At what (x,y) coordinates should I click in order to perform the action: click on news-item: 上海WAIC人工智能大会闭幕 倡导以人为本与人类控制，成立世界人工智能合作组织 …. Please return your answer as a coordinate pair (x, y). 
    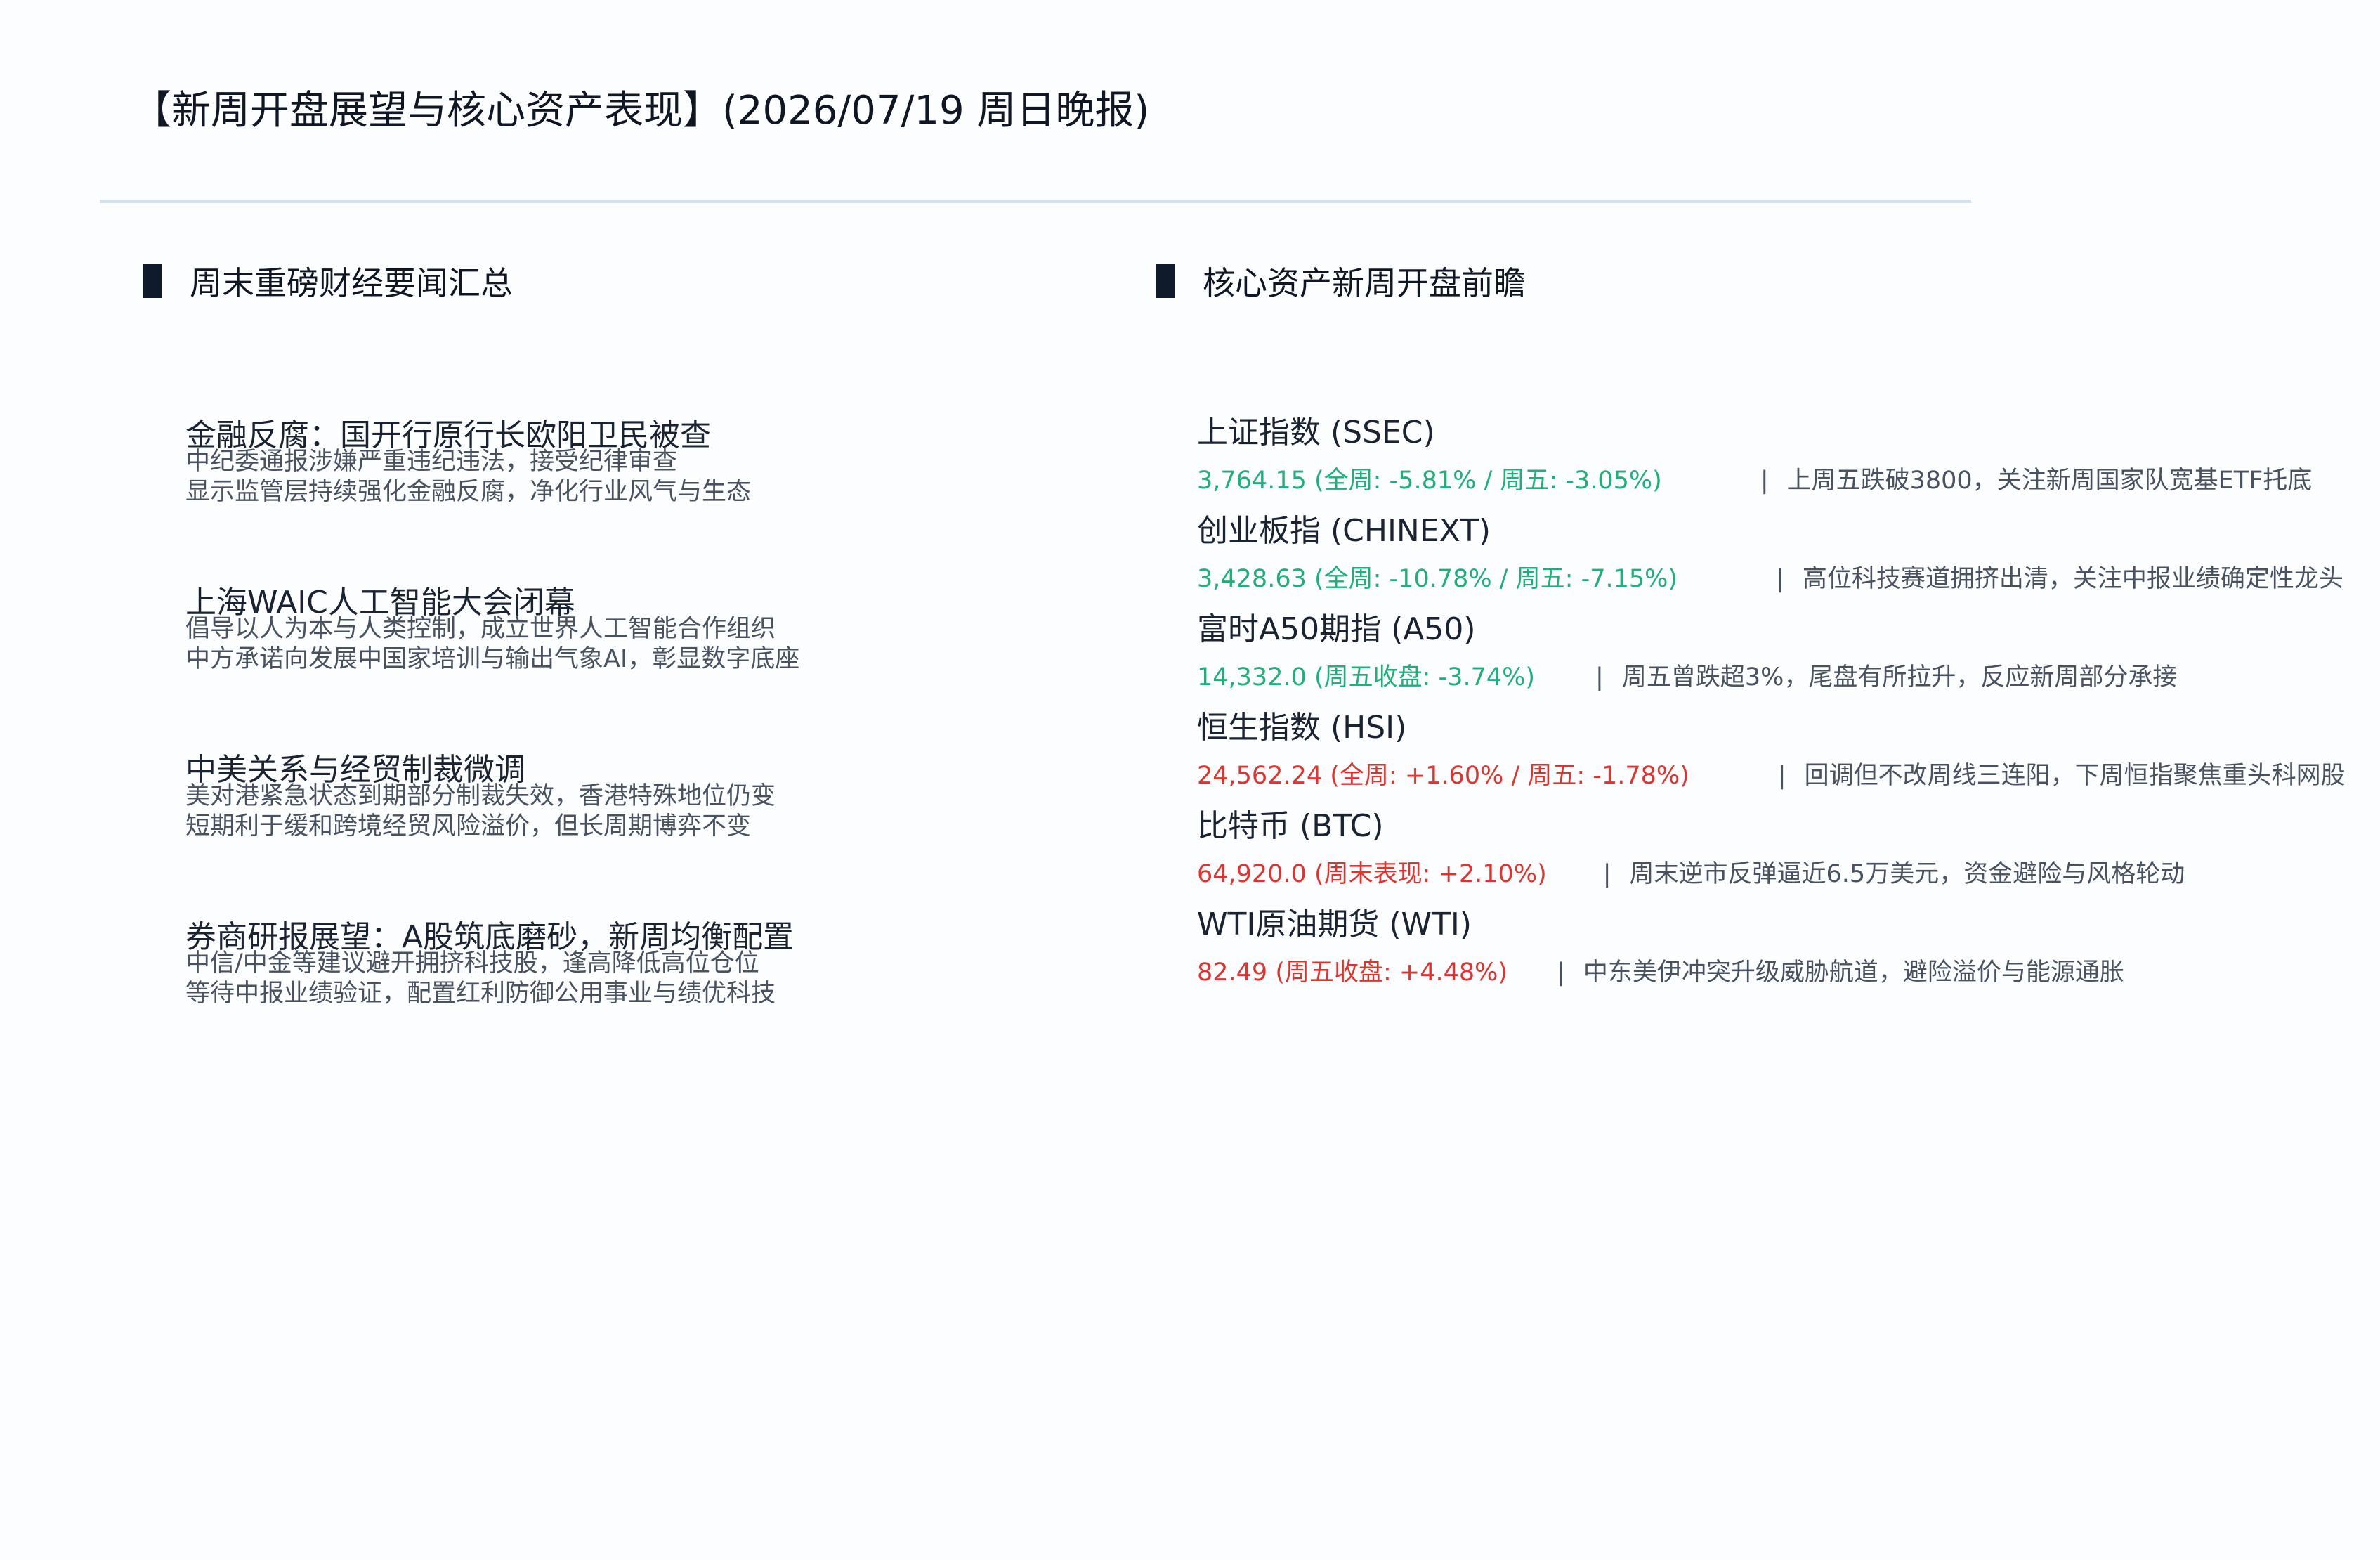
    Looking at the image, I should click on (642, 631).